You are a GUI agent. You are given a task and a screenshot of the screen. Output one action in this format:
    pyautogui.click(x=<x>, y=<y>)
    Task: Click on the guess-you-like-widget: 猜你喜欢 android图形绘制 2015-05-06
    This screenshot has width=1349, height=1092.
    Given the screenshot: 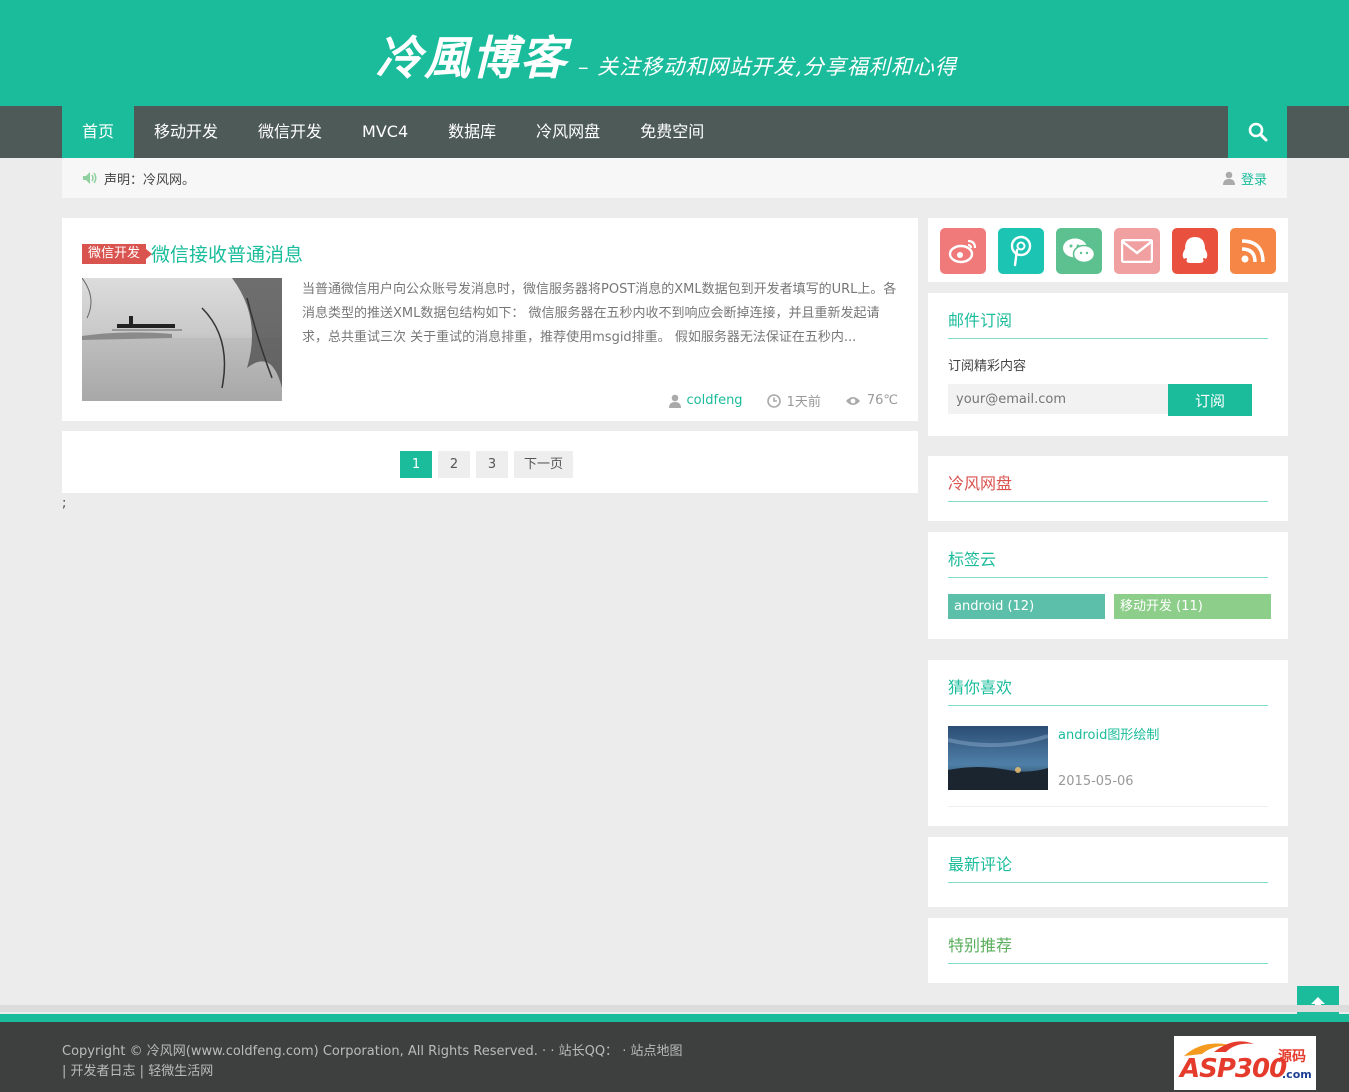 What is the action you would take?
    pyautogui.click(x=1108, y=743)
    